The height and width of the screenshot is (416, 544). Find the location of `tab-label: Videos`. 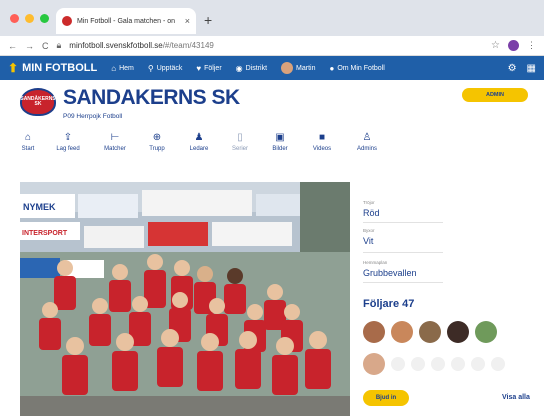

tab-label: Videos is located at coordinates (322, 149).